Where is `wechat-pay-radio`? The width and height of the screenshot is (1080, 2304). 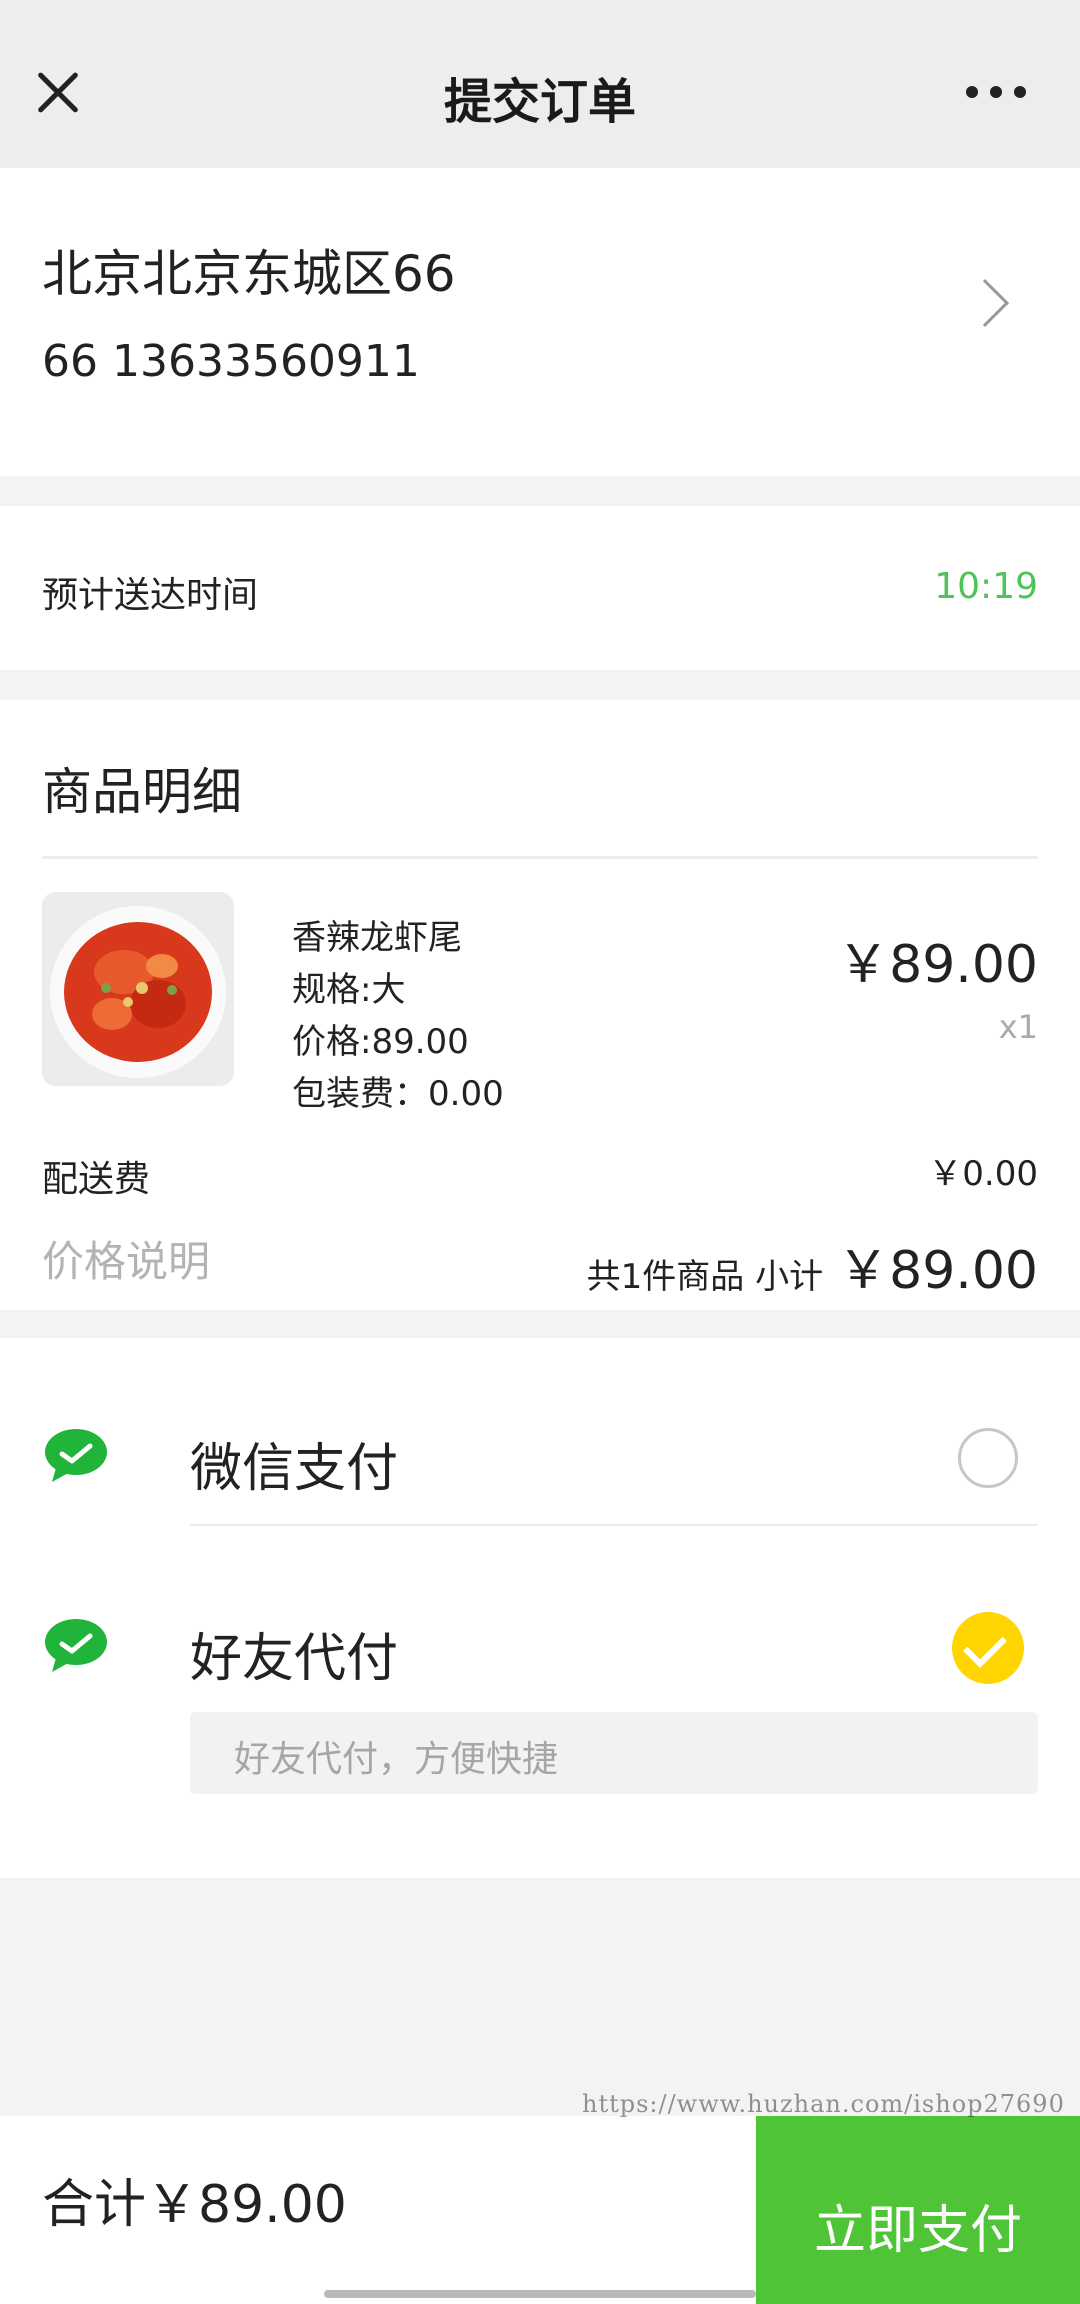 wechat-pay-radio is located at coordinates (988, 1458).